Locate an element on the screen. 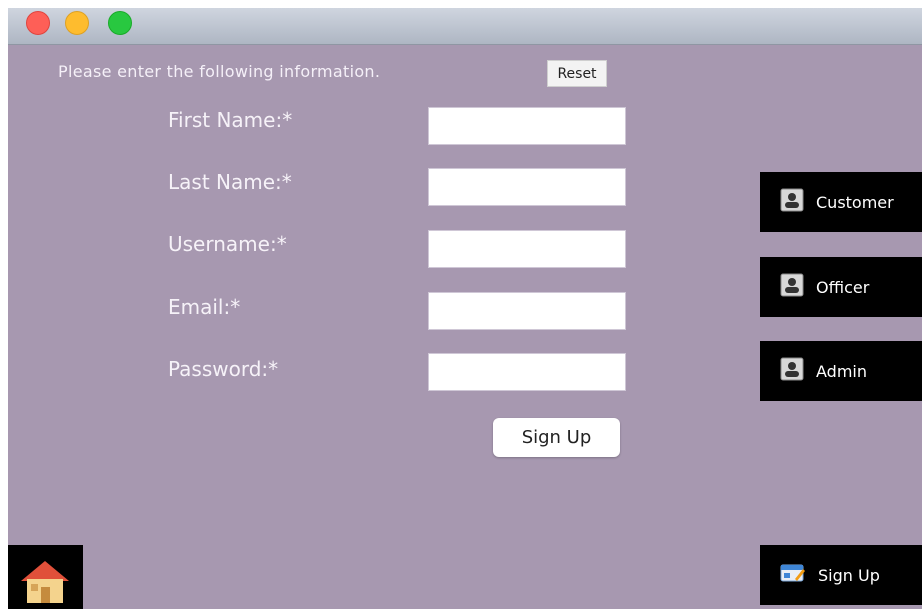 This screenshot has height=609, width=922. first-name-label: First Name:* is located at coordinates (230, 120).